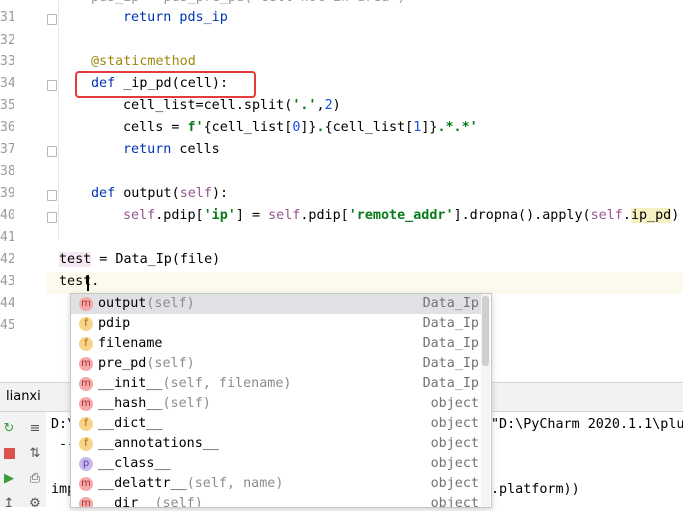  Describe the element at coordinates (276, 304) in the screenshot. I see `completion-item: m output(self) Data_Ip` at that location.